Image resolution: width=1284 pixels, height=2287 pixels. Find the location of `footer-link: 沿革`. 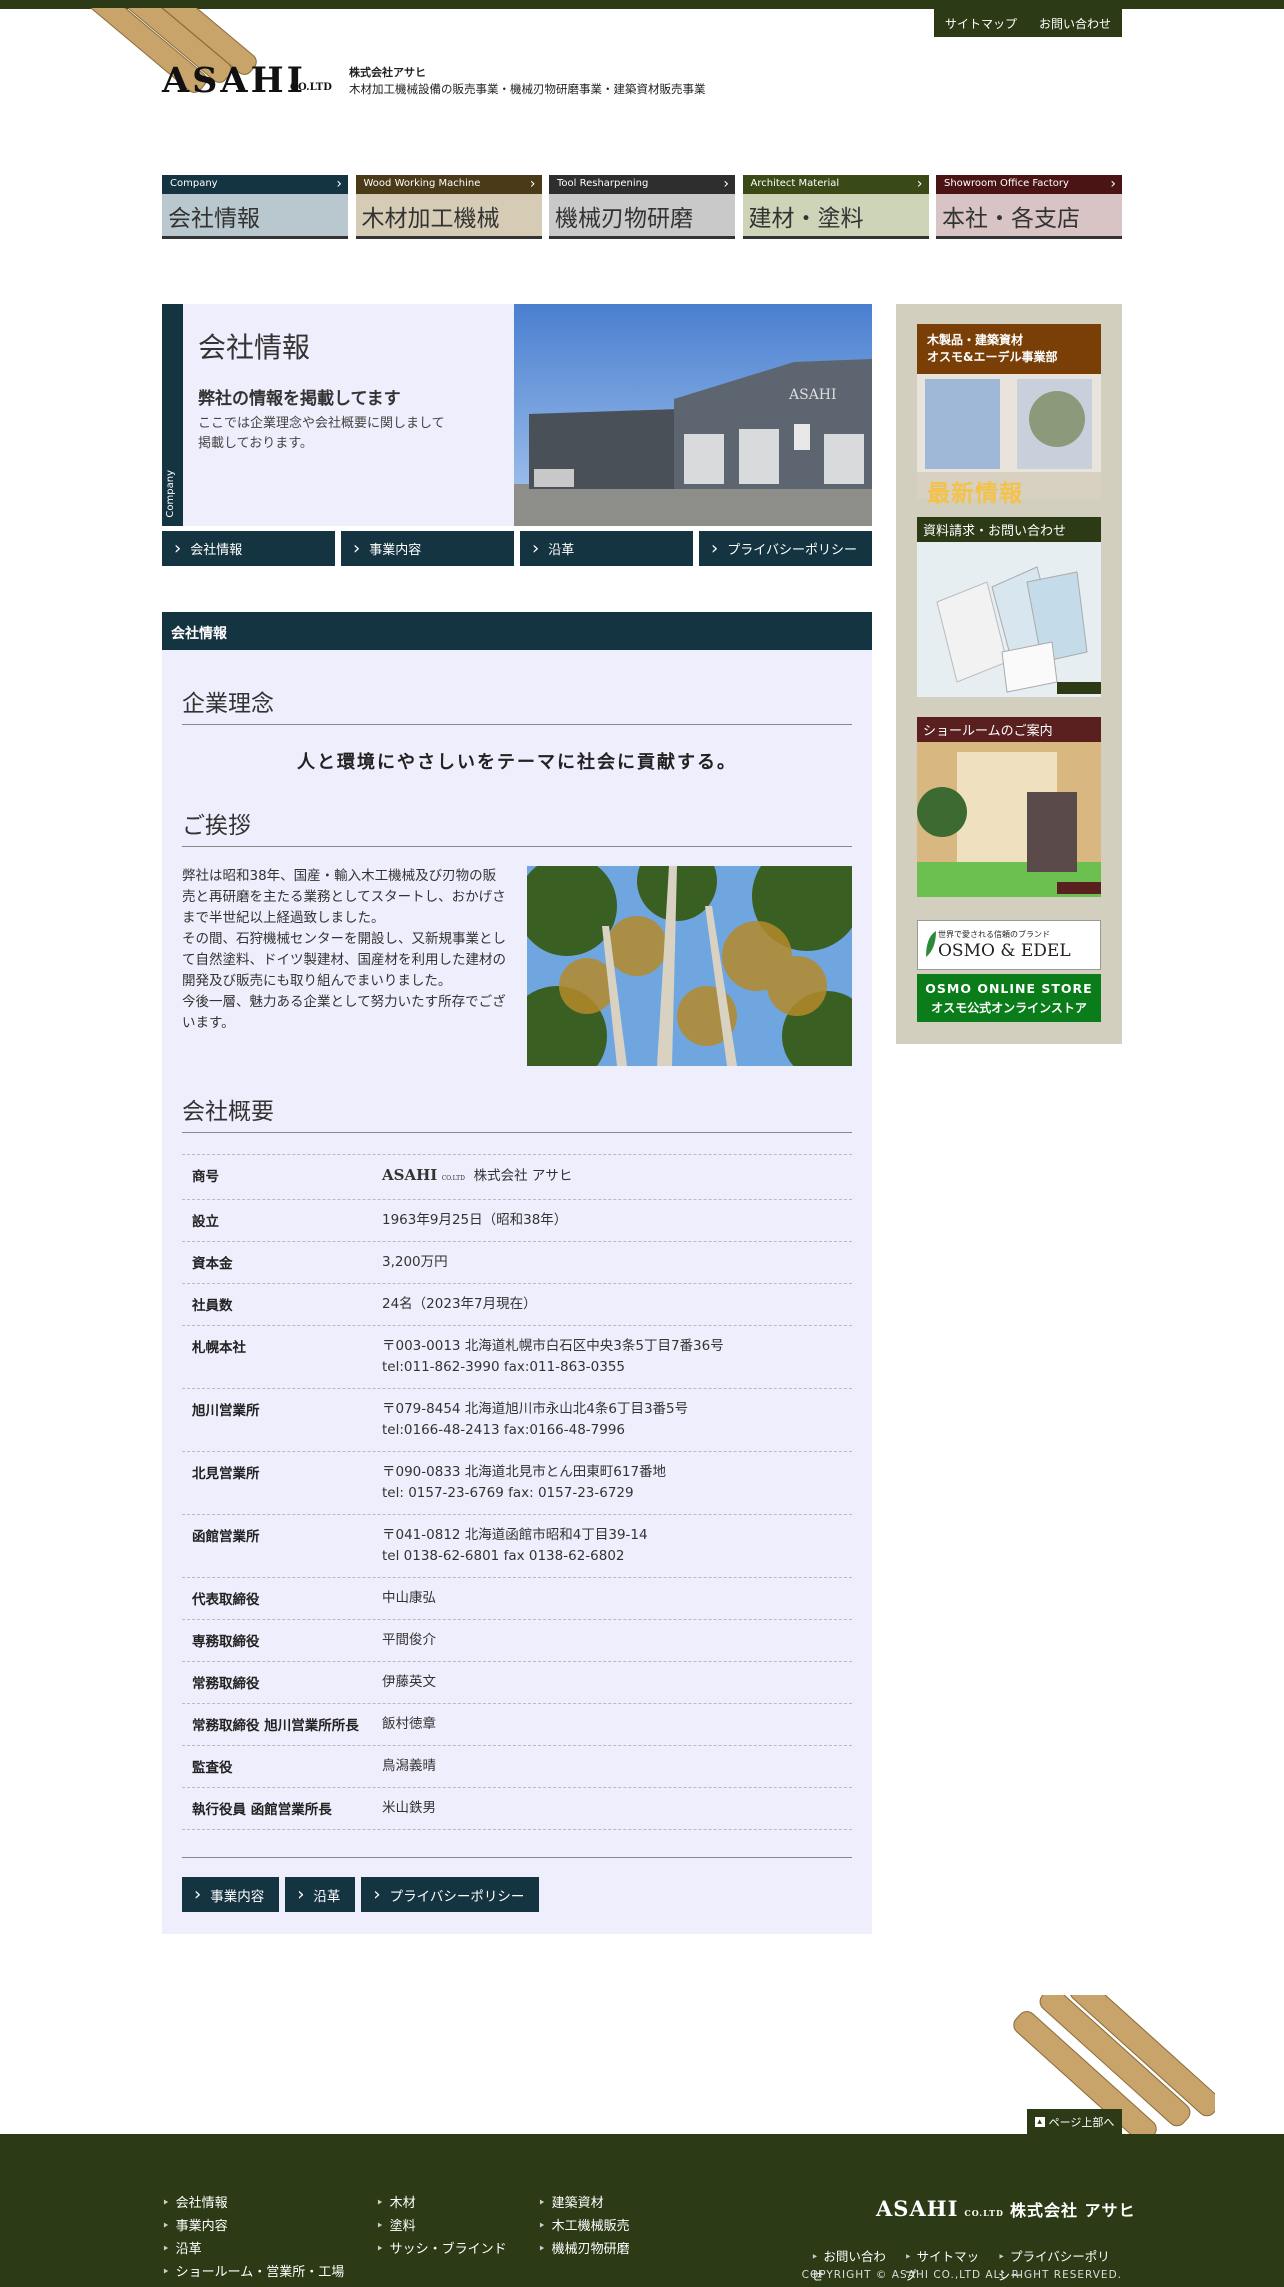

footer-link: 沿革 is located at coordinates (253, 2249).